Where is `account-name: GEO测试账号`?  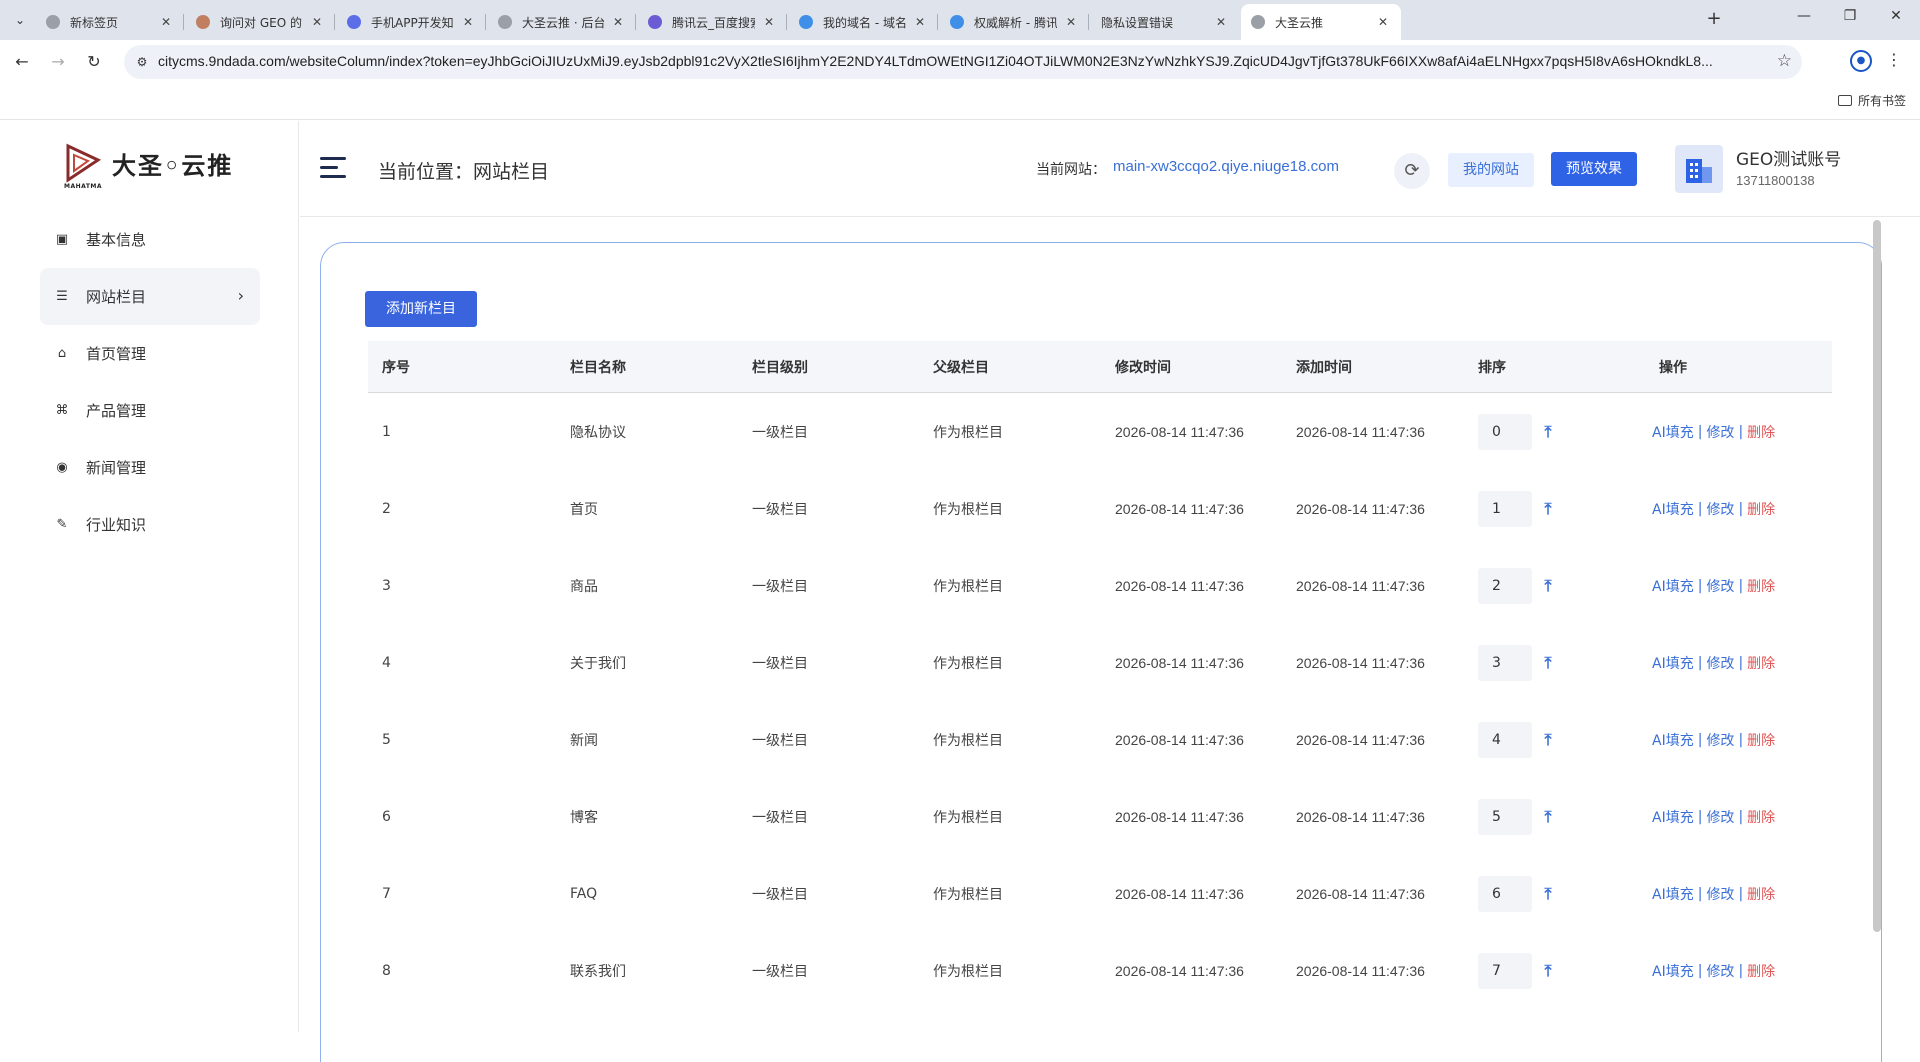
account-name: GEO测试账号 is located at coordinates (1788, 157).